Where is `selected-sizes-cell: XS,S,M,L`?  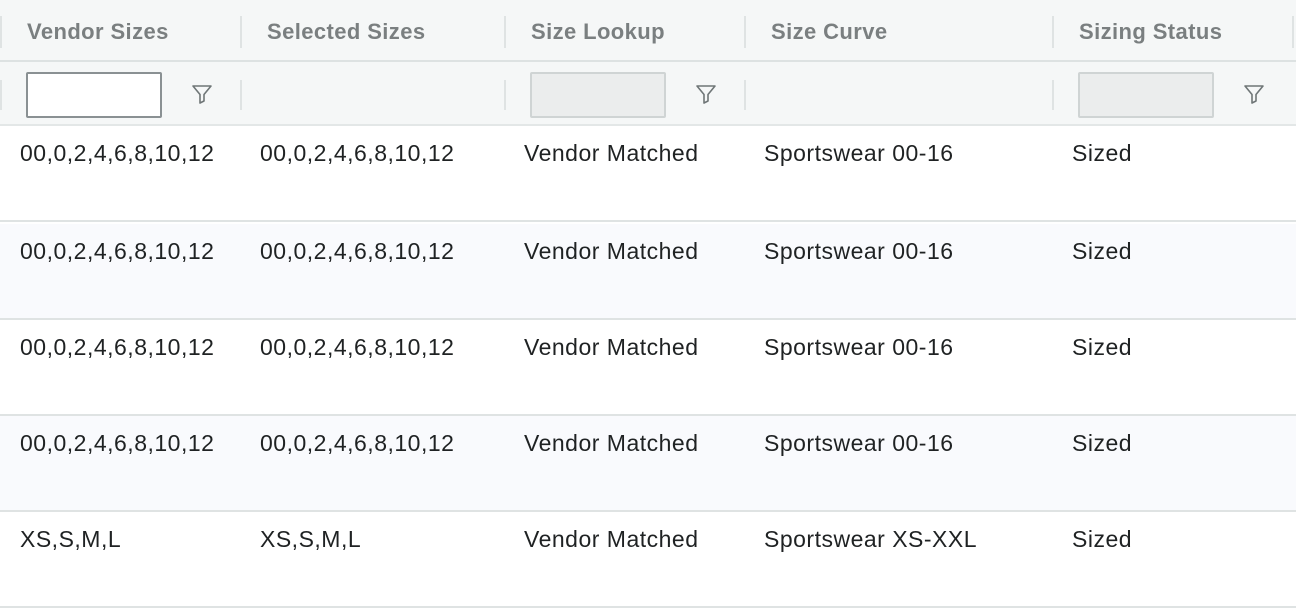 selected-sizes-cell: XS,S,M,L is located at coordinates (311, 539).